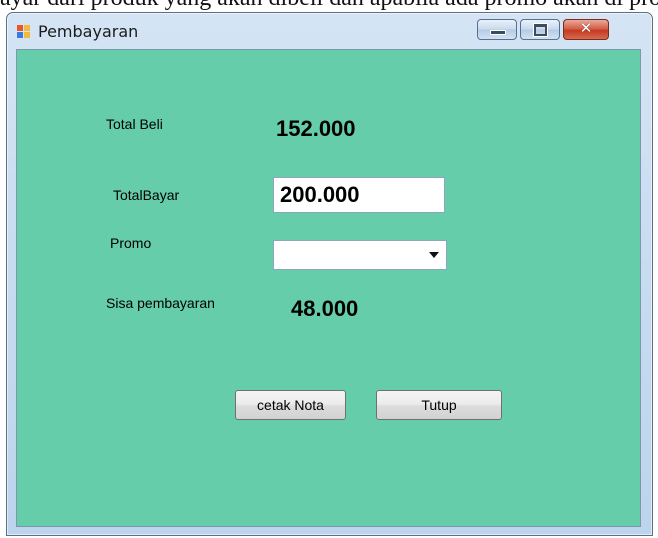 The image size is (658, 538). Describe the element at coordinates (439, 405) in the screenshot. I see `tutup-button: Tutup` at that location.